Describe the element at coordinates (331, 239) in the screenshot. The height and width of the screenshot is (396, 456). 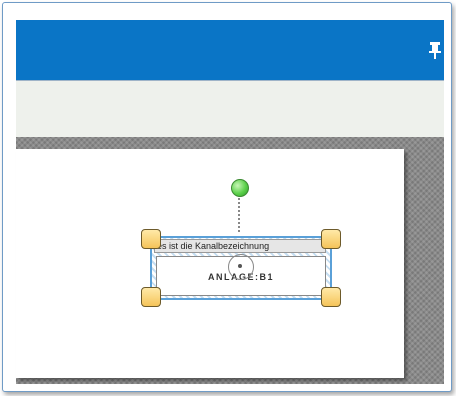
I see `resize-handle-top-right` at that location.